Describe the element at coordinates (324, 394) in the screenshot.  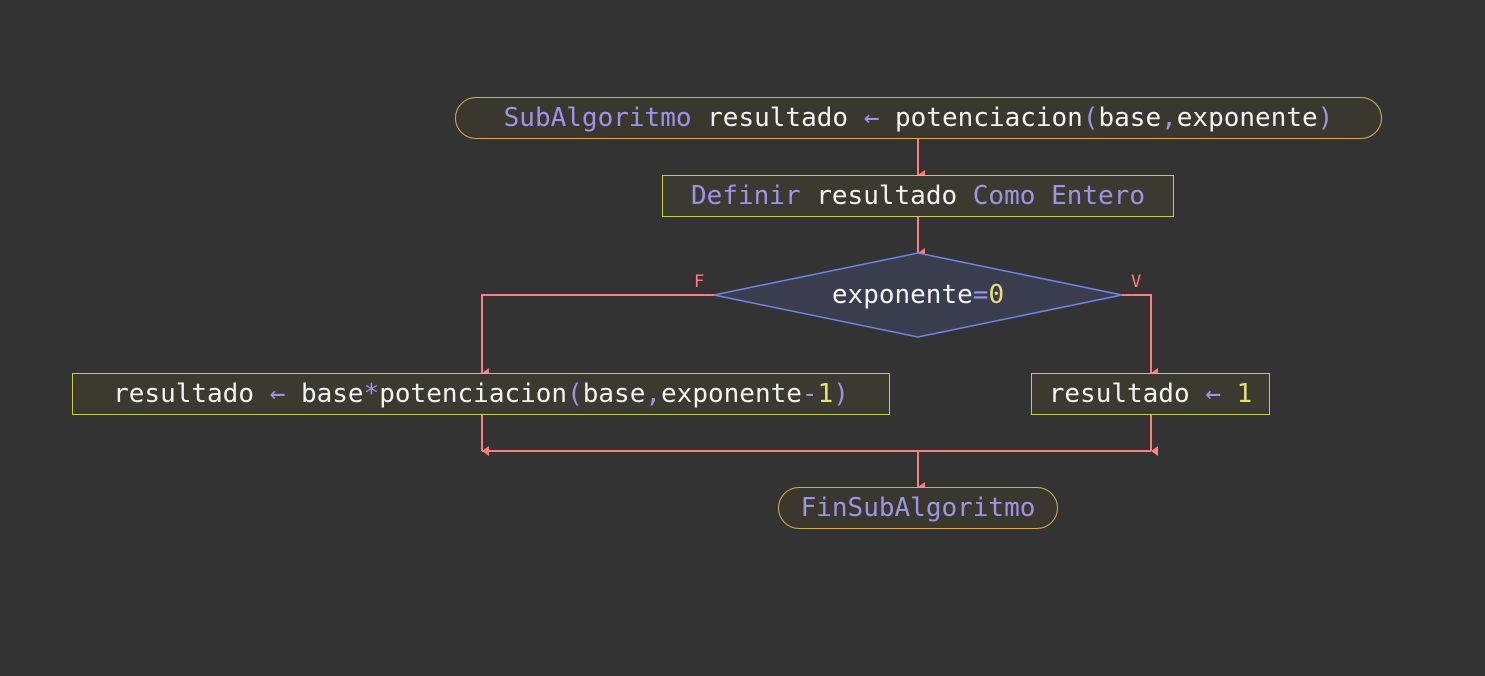
I see `false-base: base` at that location.